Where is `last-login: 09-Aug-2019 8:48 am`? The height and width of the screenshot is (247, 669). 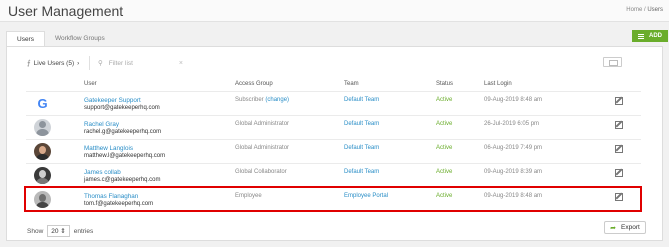
last-login: 09-Aug-2019 8:48 am is located at coordinates (513, 100).